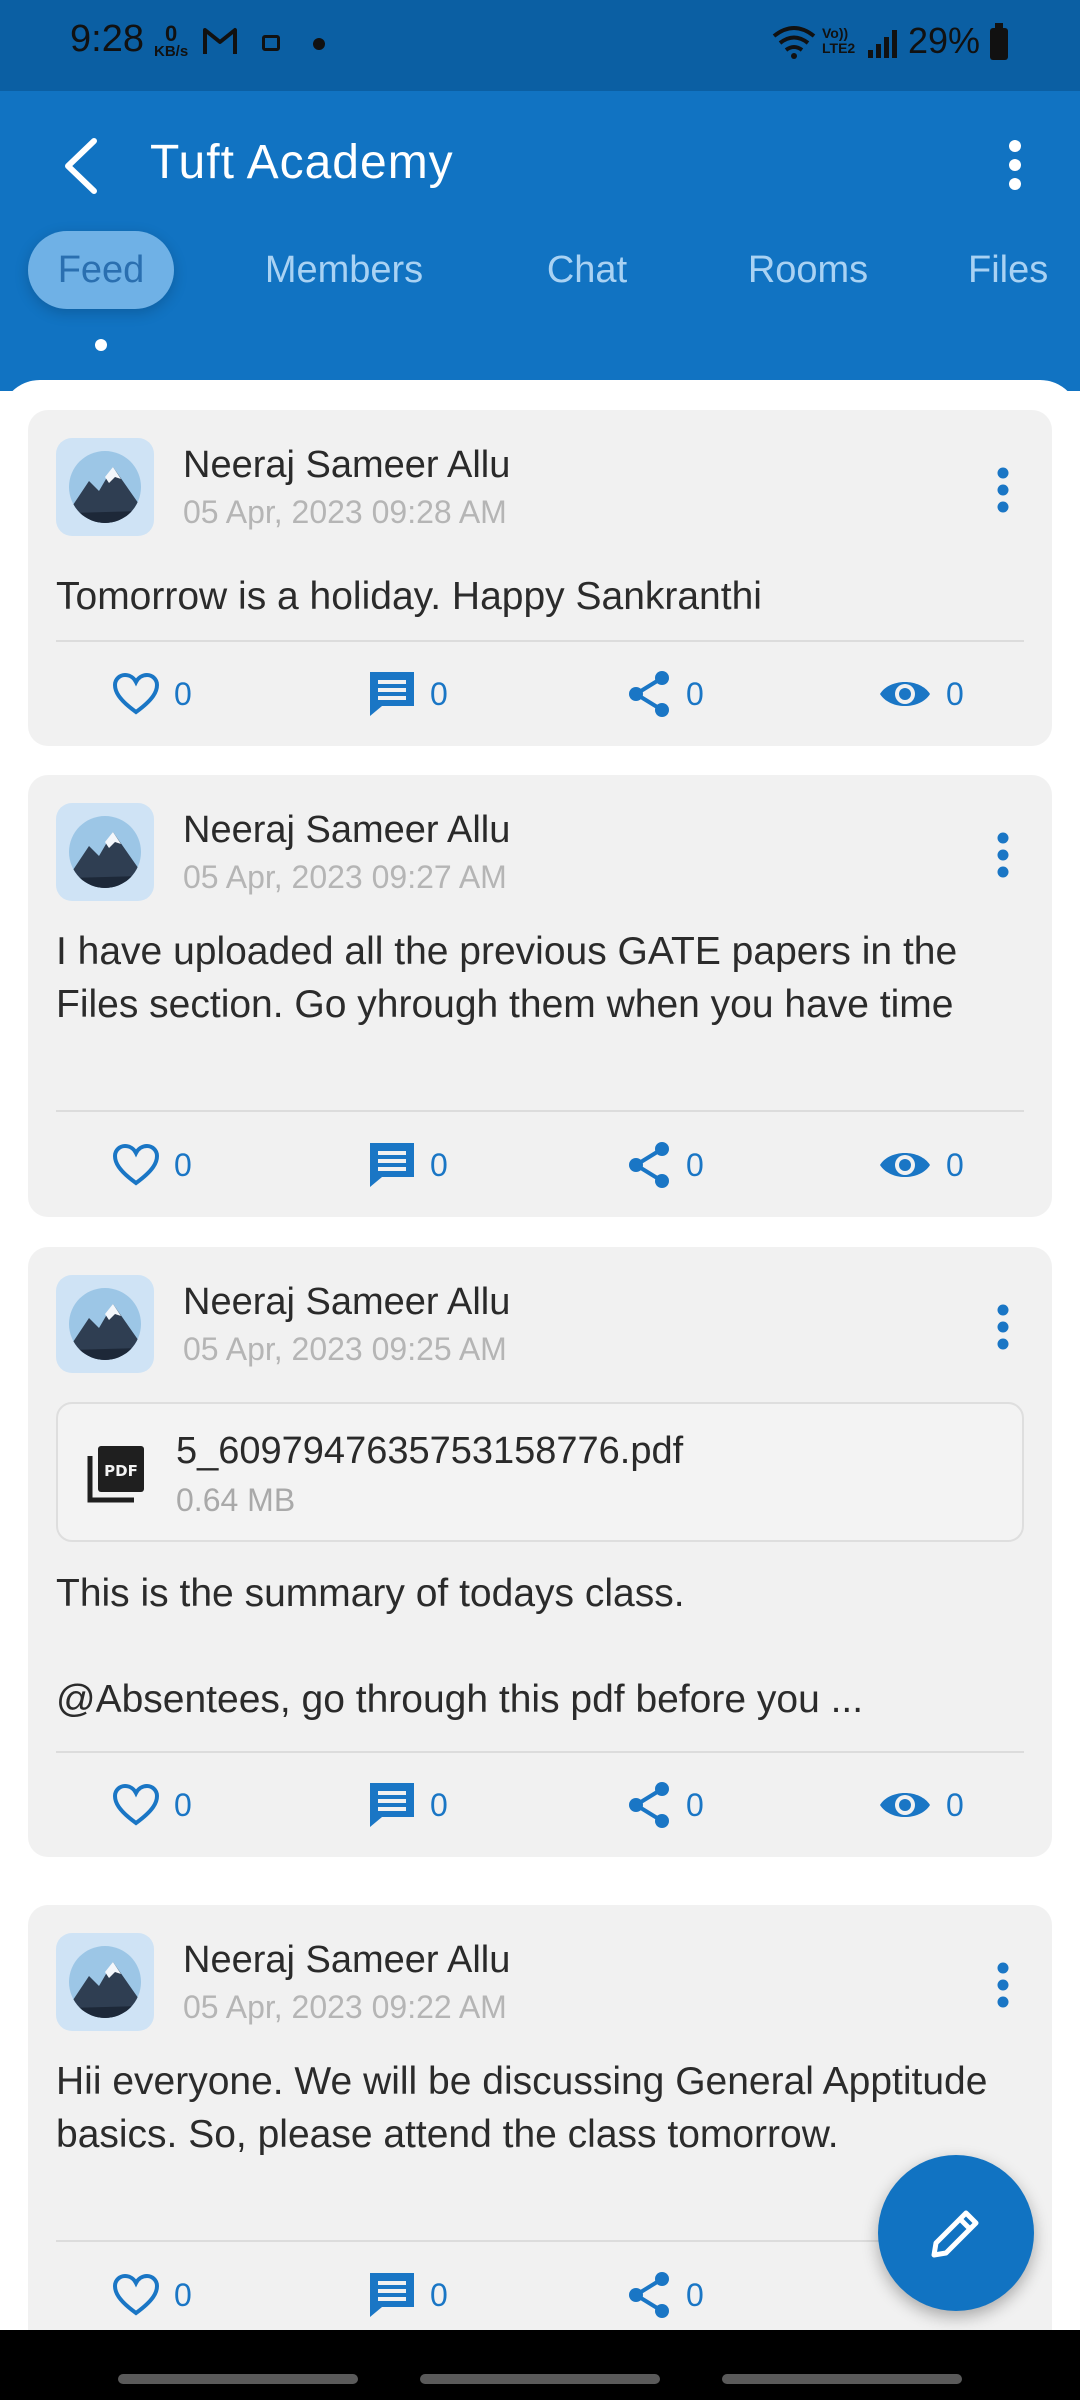 The image size is (1080, 2400). Describe the element at coordinates (540, 45) in the screenshot. I see `status-bar: 9:28 0 KB/s Vo)) LTE2 29%` at that location.